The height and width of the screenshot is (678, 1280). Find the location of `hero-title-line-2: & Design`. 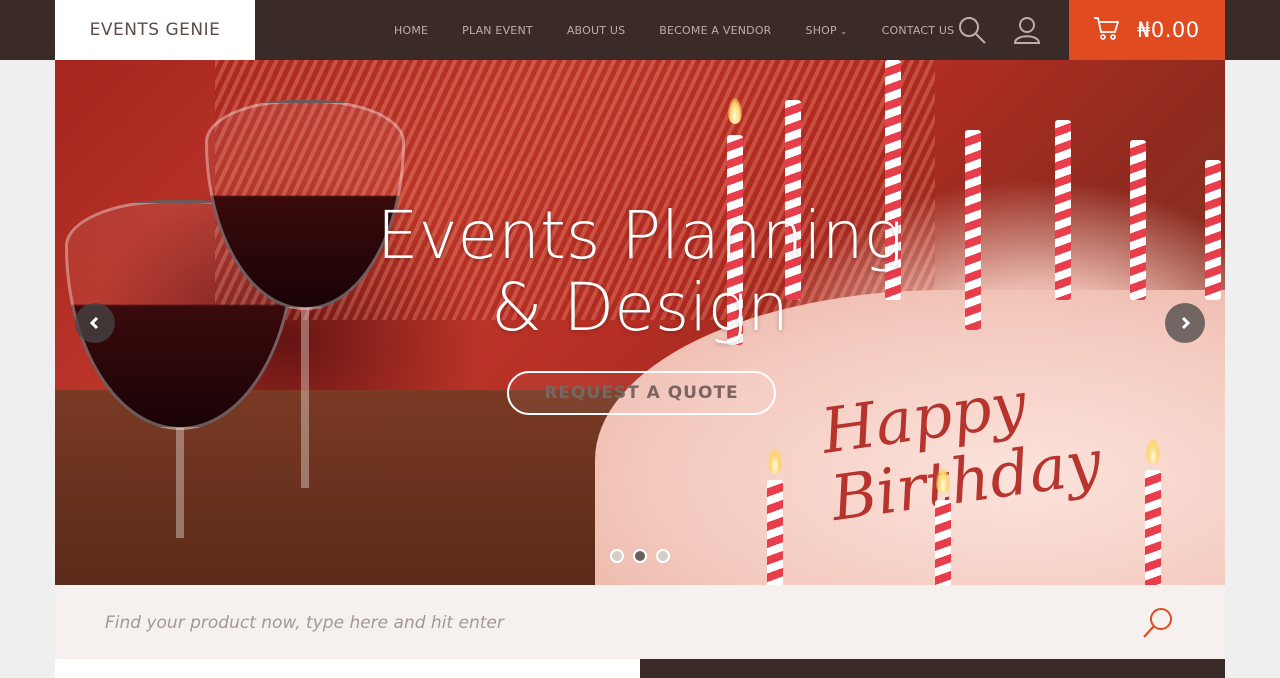

hero-title-line-2: & Design is located at coordinates (640, 307).